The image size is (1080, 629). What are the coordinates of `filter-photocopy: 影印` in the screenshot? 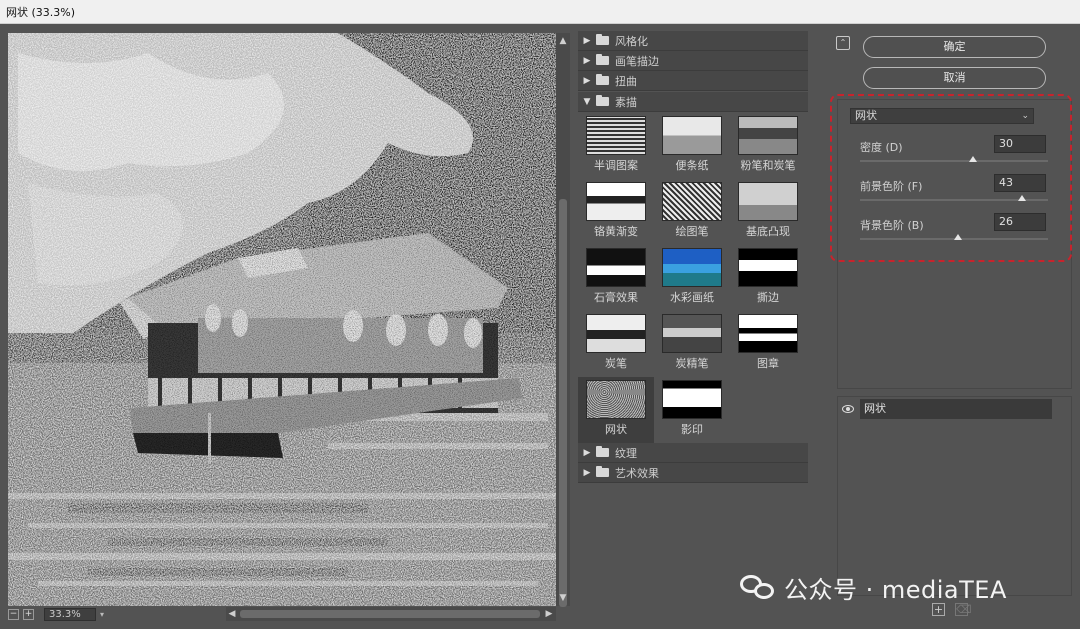 It's located at (692, 410).